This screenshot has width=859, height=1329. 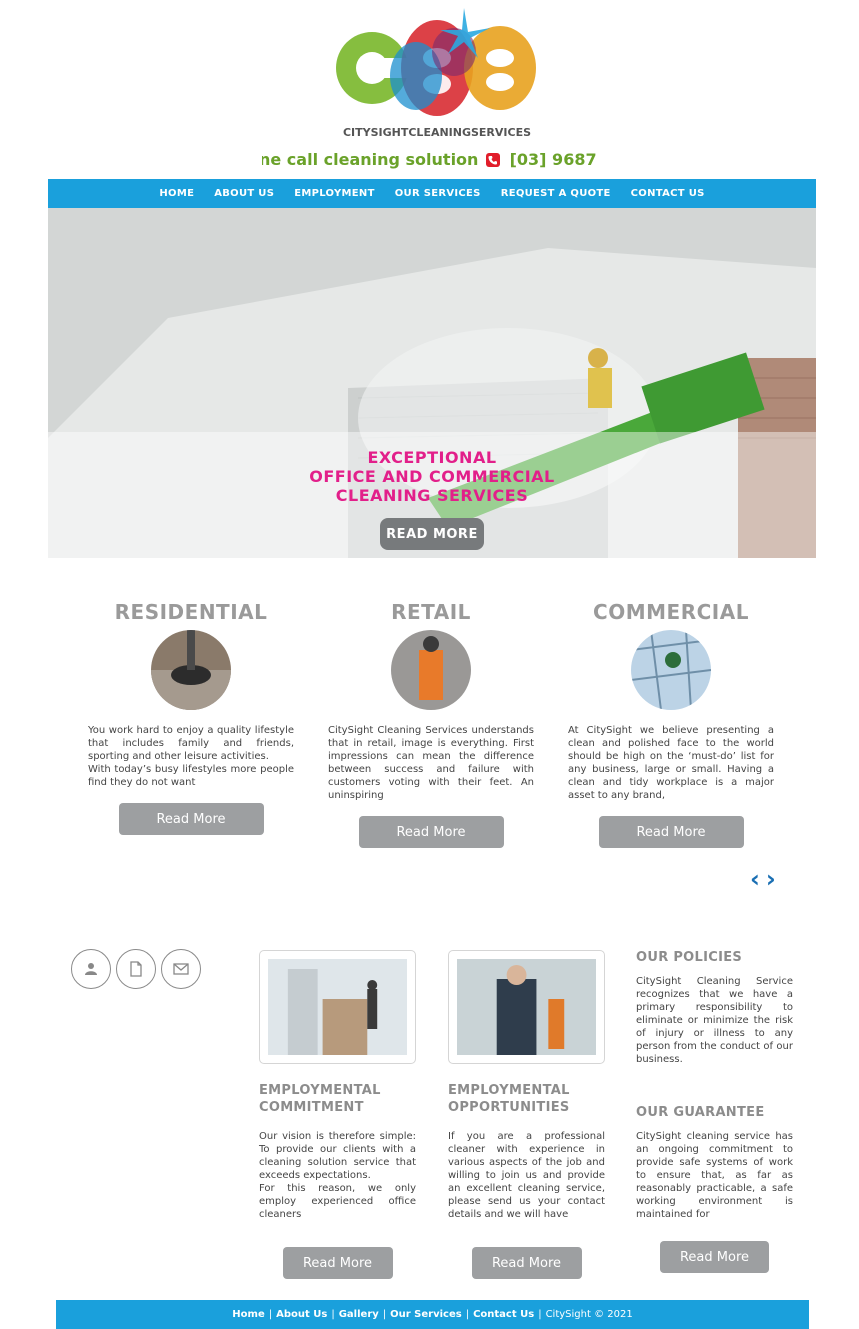 I want to click on nav-home: HOME, so click(x=176, y=193).